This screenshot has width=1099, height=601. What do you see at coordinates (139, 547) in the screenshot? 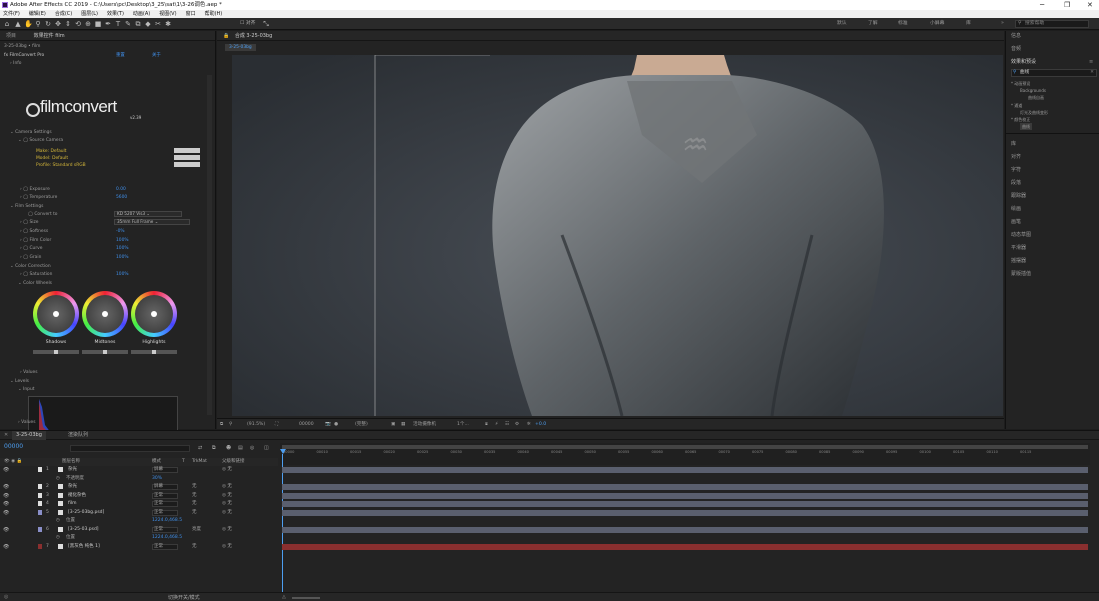
I see `layer-row: 👁 7 [黑灰色 纯色 1] 正常 无 ◎ 无` at bounding box center [139, 547].